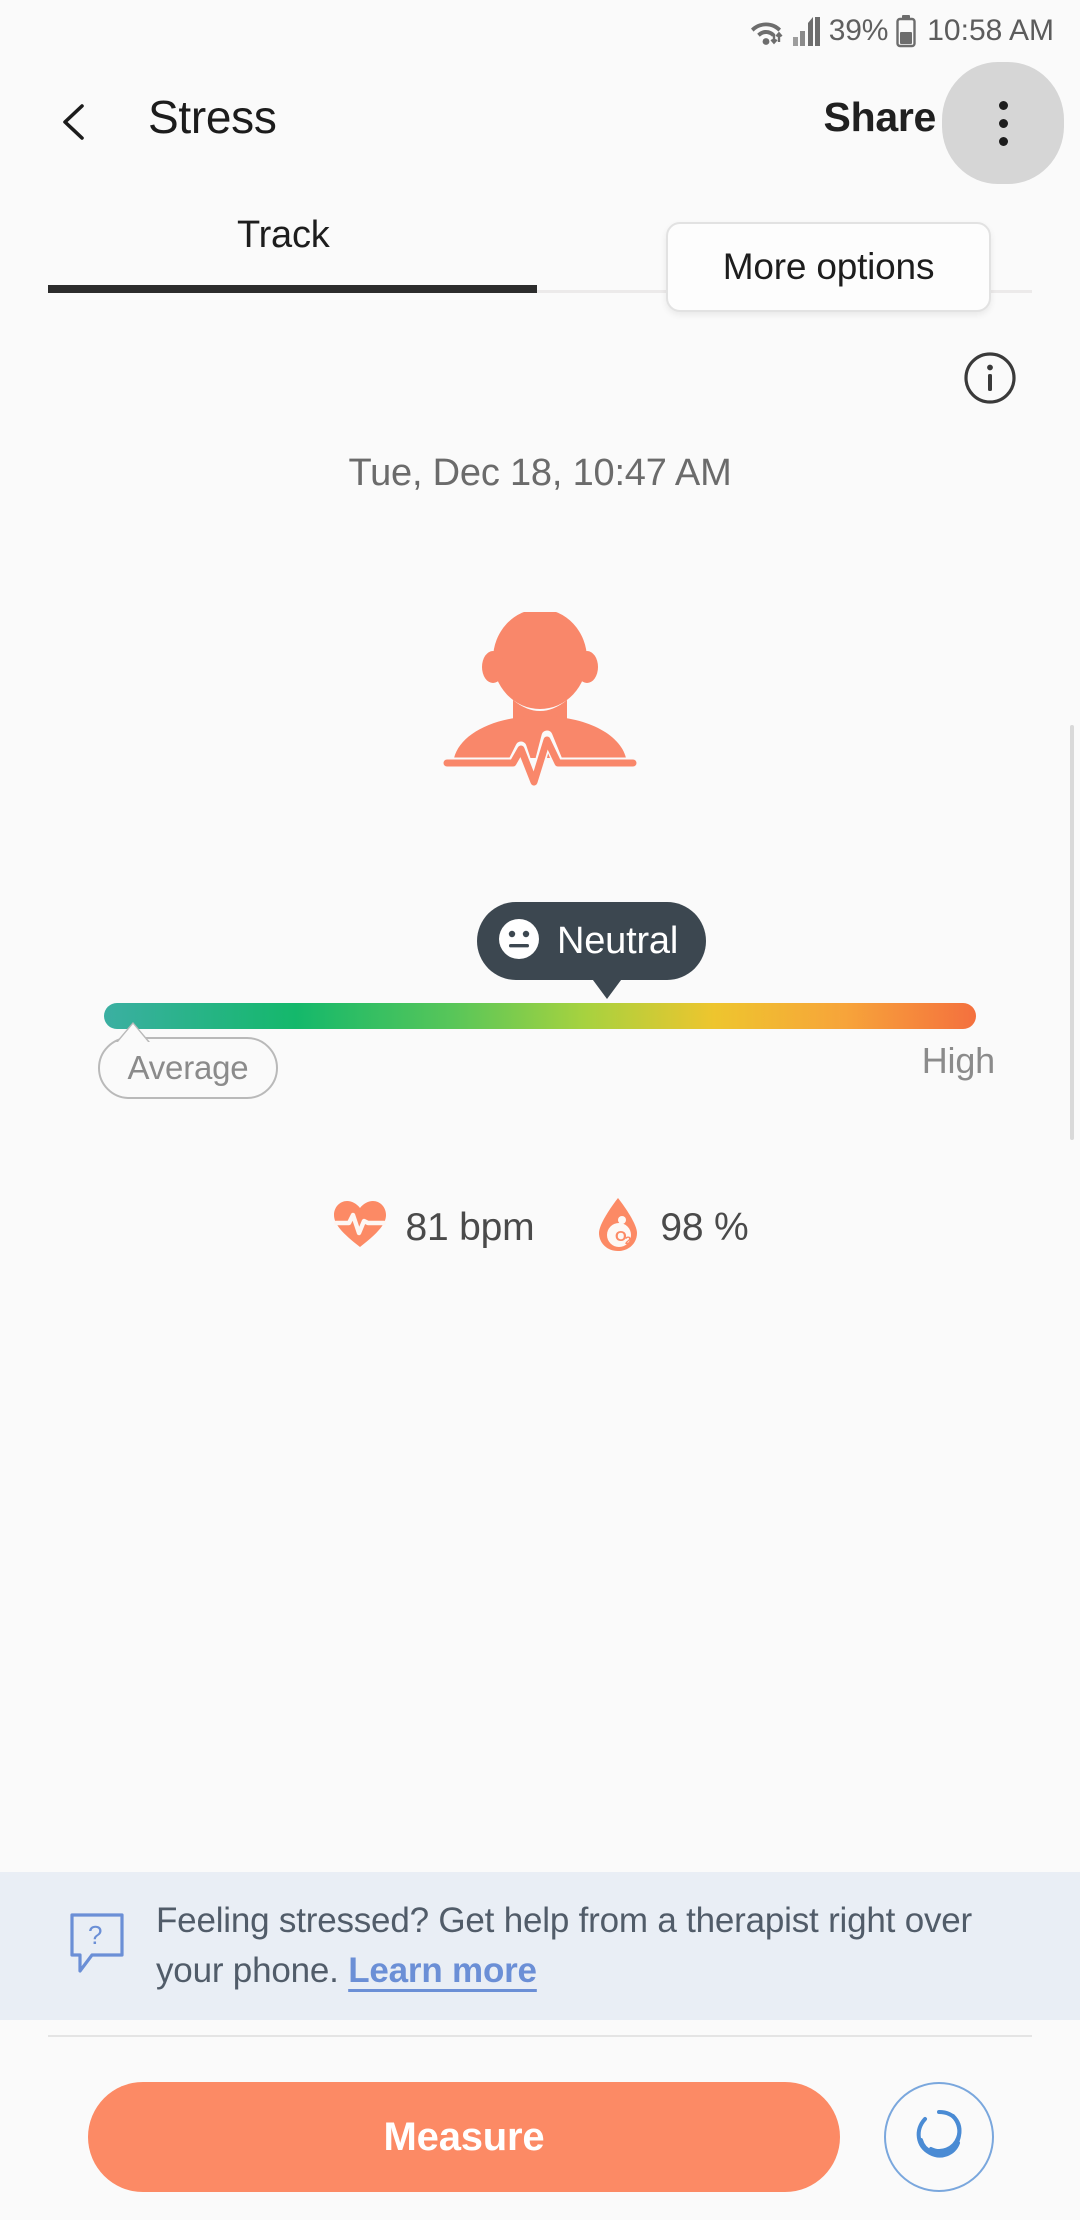 This screenshot has width=1080, height=2220. I want to click on page-title: Stress, so click(212, 117).